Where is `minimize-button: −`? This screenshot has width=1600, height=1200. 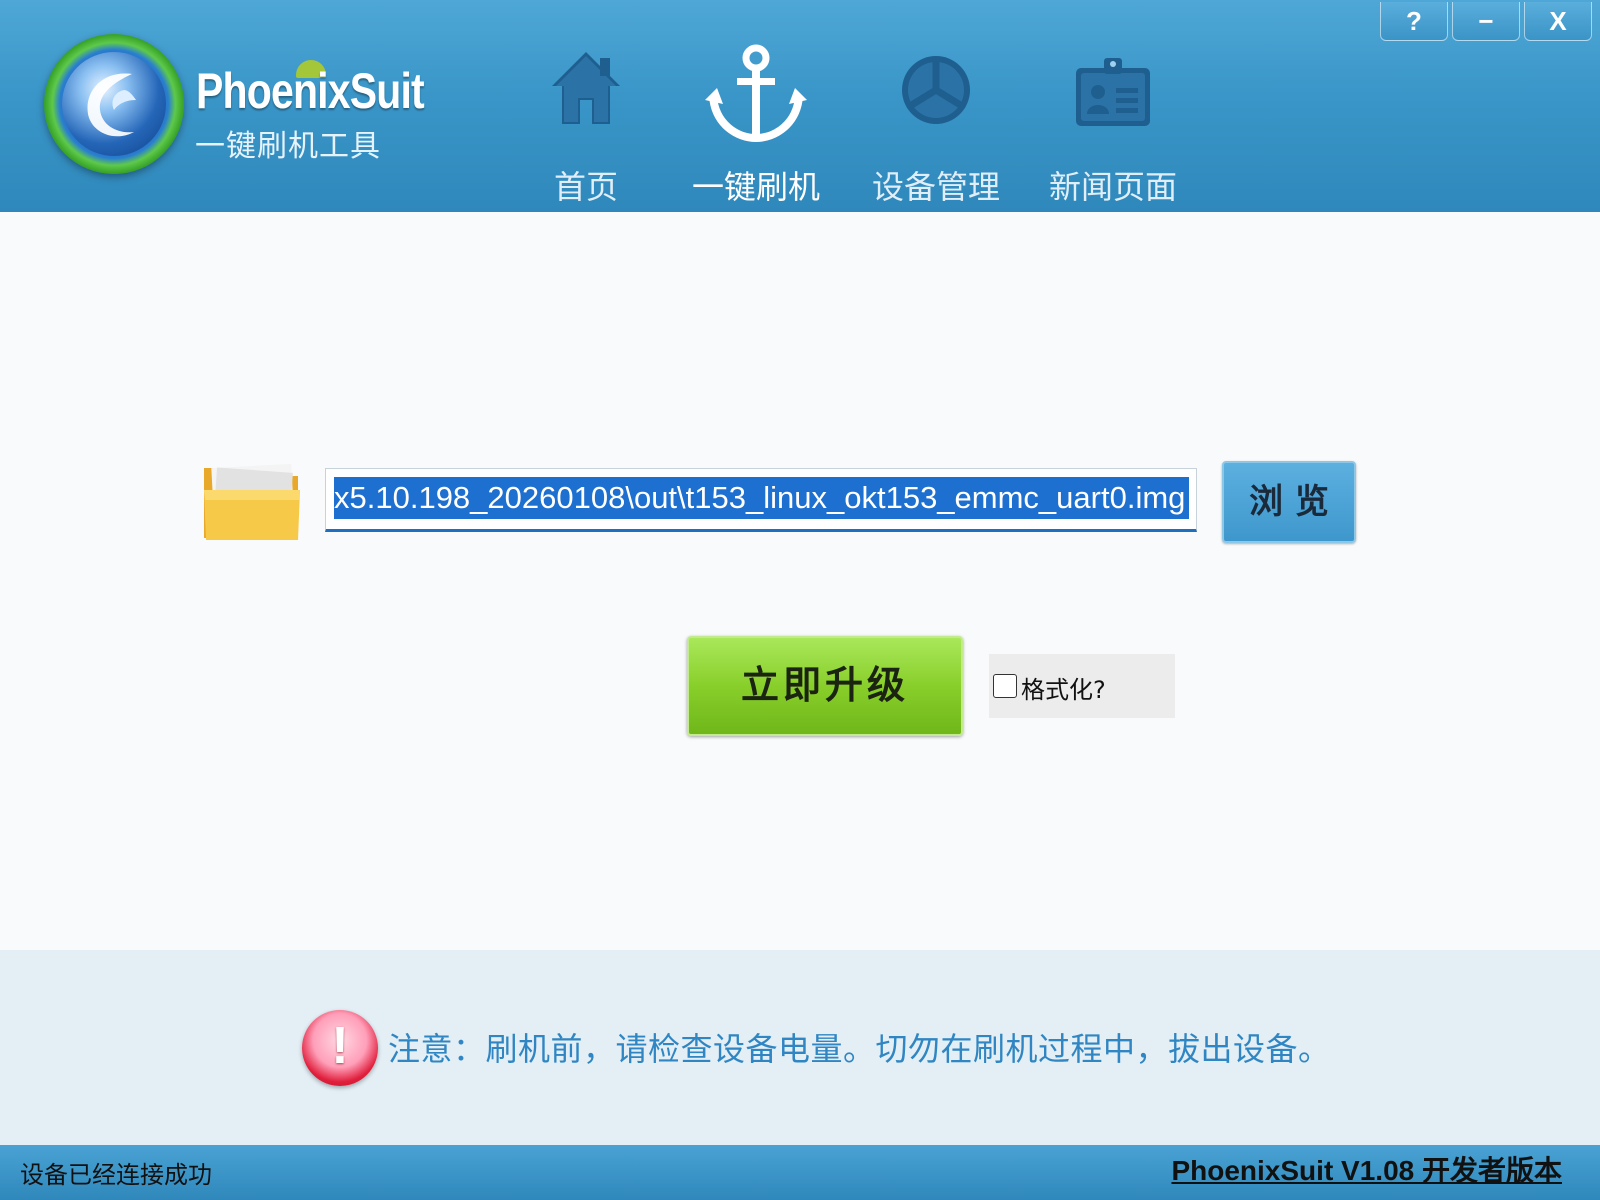 minimize-button: − is located at coordinates (1486, 21).